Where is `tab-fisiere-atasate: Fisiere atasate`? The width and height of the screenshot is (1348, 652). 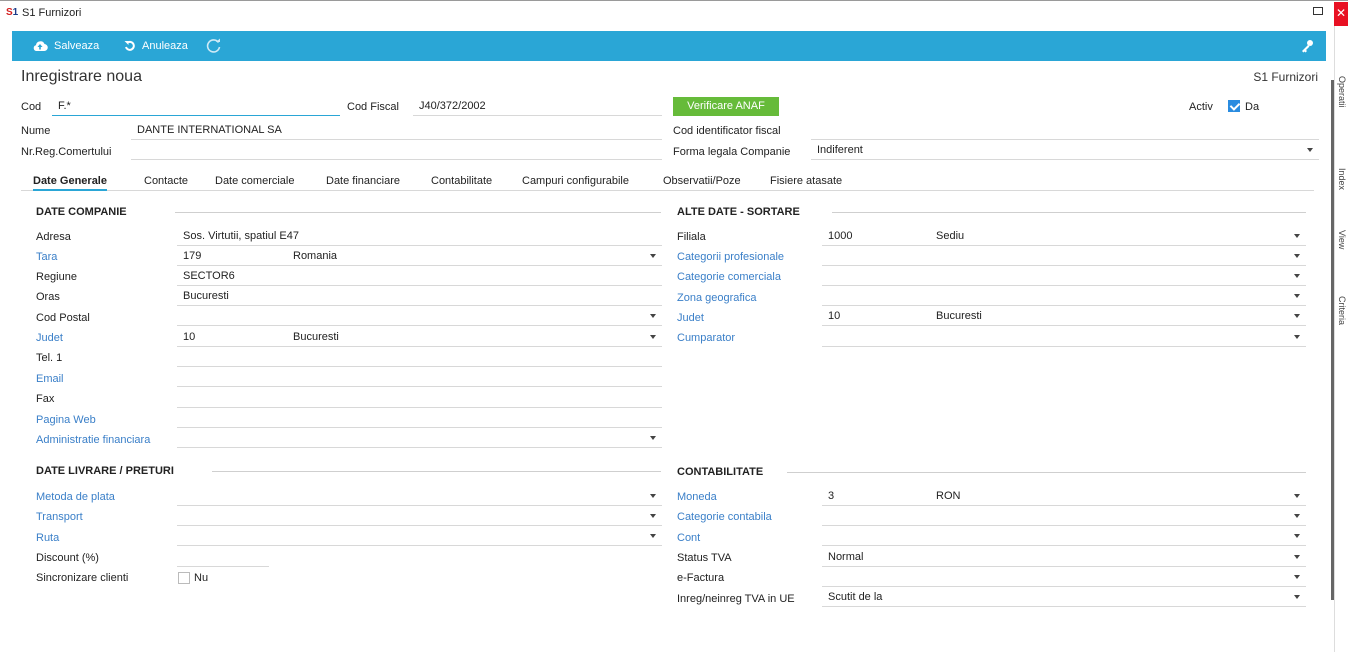 tab-fisiere-atasate: Fisiere atasate is located at coordinates (806, 183).